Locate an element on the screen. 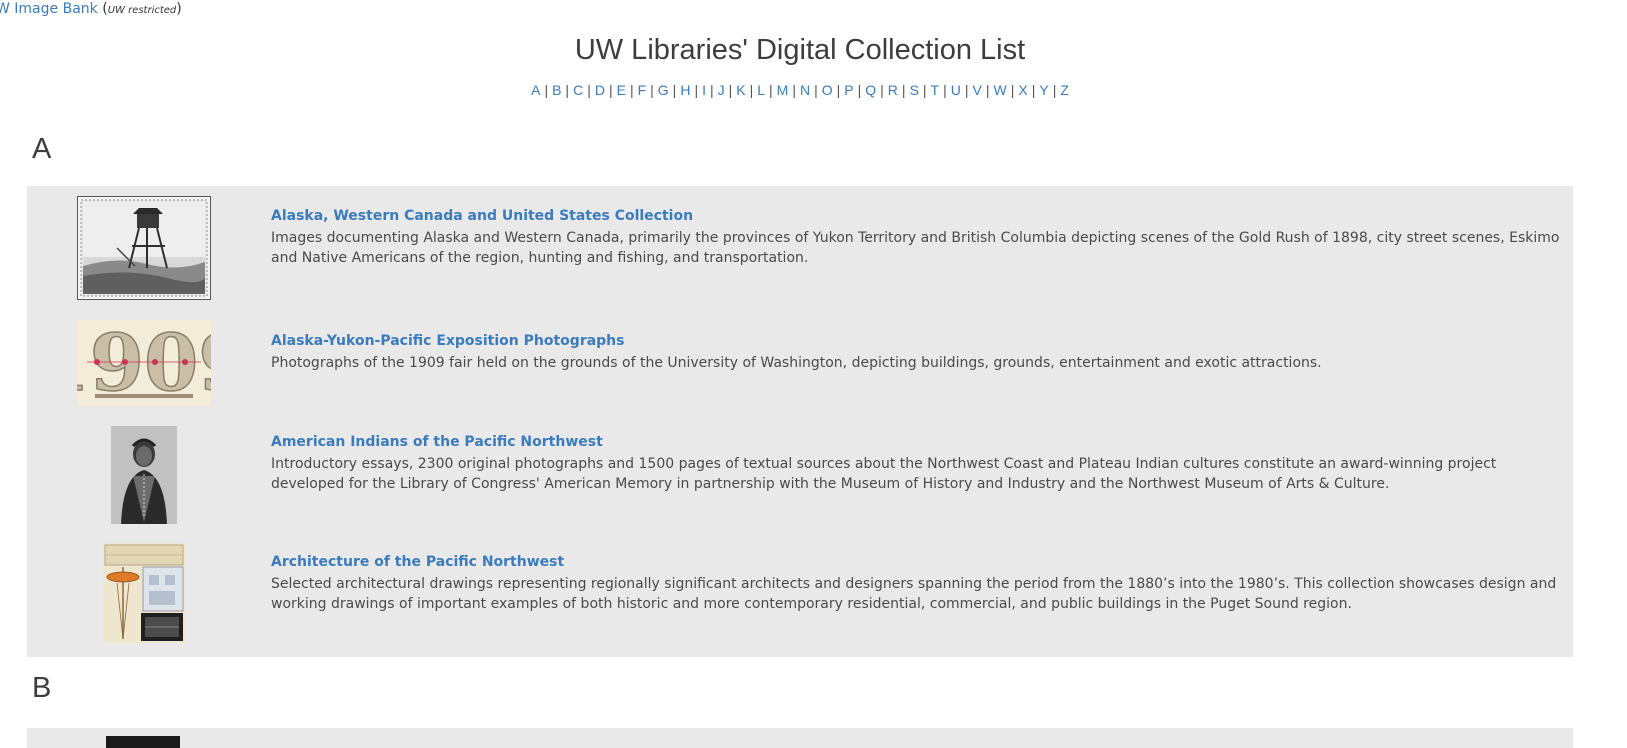 The height and width of the screenshot is (748, 1627). alpha-link-k: K is located at coordinates (740, 90).